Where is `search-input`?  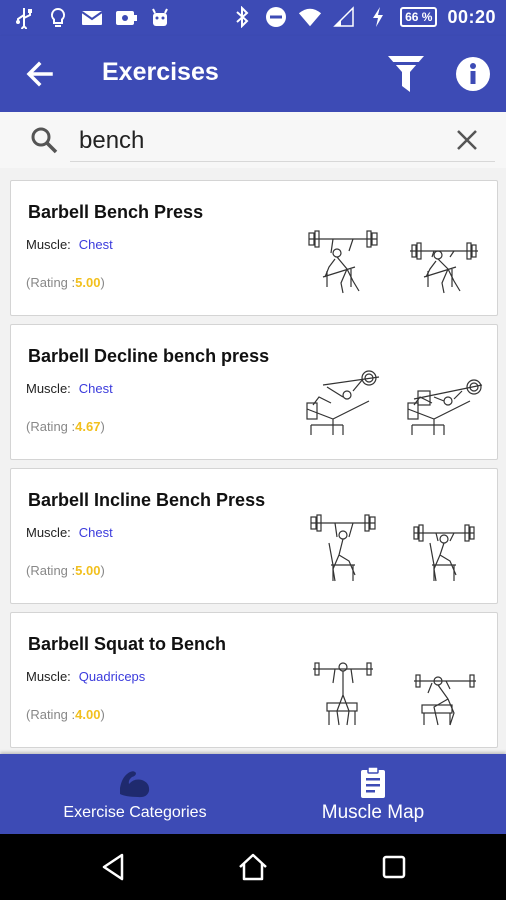
search-input is located at coordinates (282, 141).